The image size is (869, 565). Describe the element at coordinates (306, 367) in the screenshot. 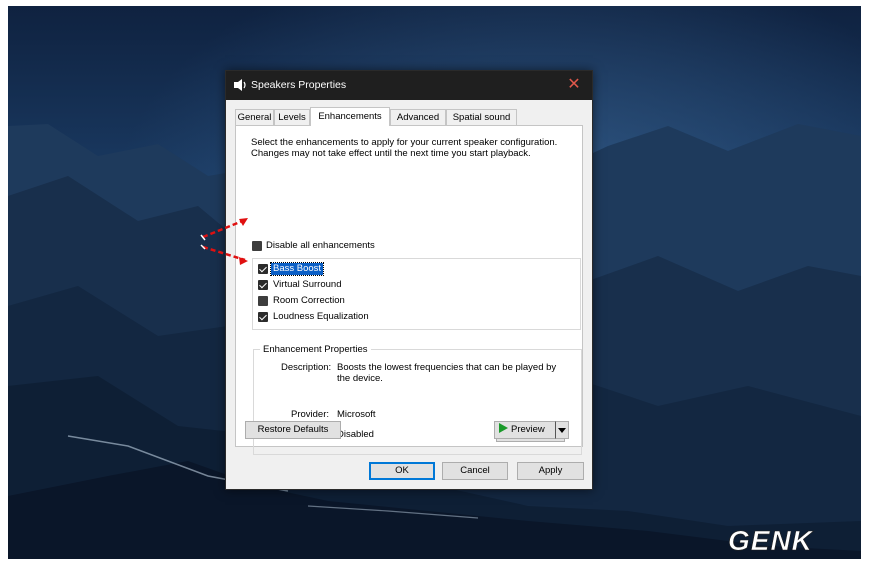

I see `description-label: Description:` at that location.